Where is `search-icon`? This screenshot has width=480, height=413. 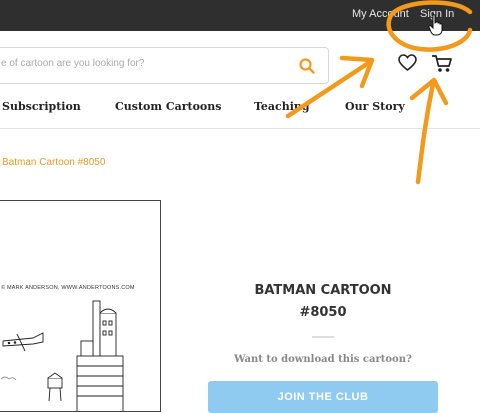 search-icon is located at coordinates (307, 66).